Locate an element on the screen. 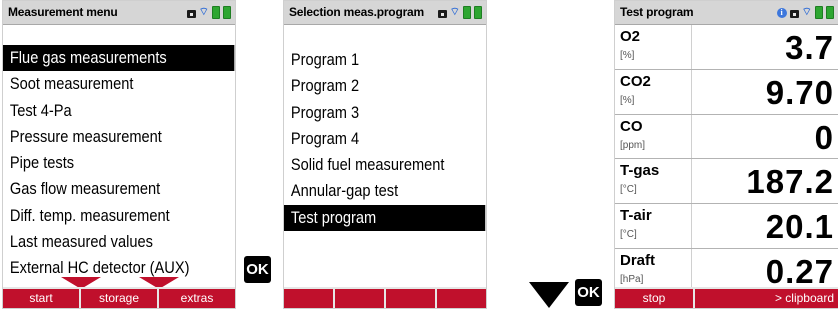 The image size is (838, 309). screen-title: Selection meas.program is located at coordinates (356, 12).